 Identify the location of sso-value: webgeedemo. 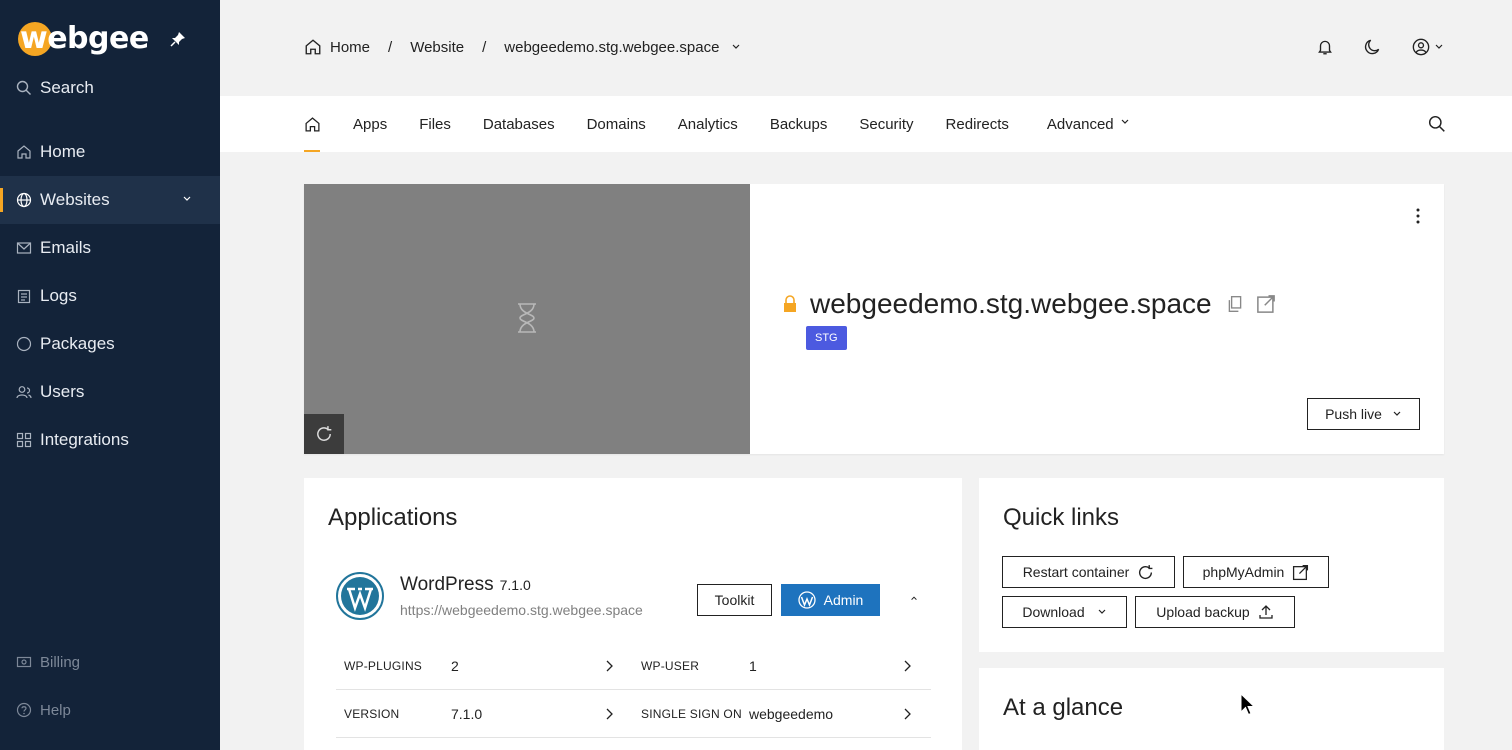
(791, 713).